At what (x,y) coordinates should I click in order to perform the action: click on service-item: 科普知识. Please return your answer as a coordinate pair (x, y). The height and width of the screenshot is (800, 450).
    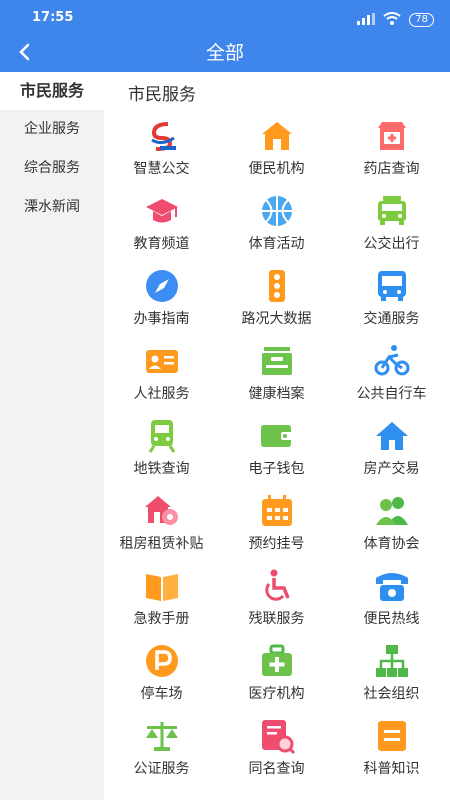
    Looking at the image, I should click on (391, 755).